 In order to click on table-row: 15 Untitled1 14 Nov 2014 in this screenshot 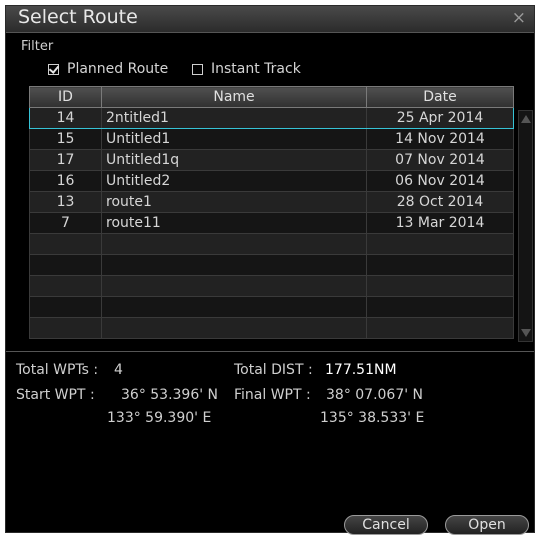, I will do `click(271, 139)`.